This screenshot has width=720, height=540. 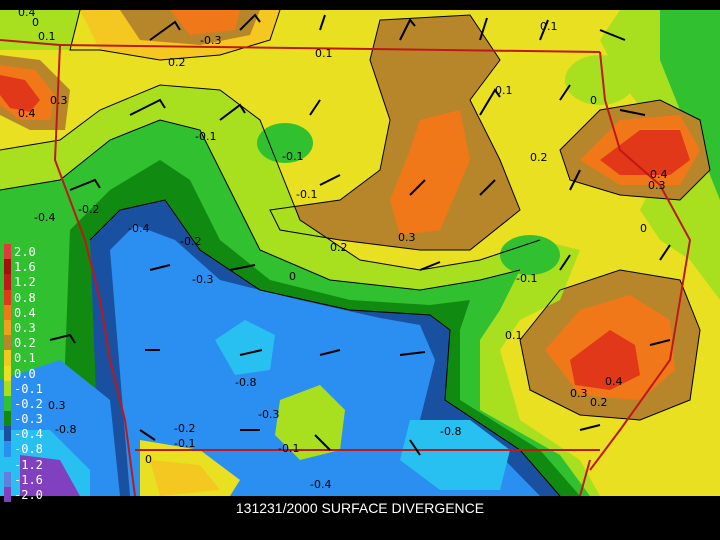 I want to click on legend-entry: -0.2, so click(x=29, y=403).